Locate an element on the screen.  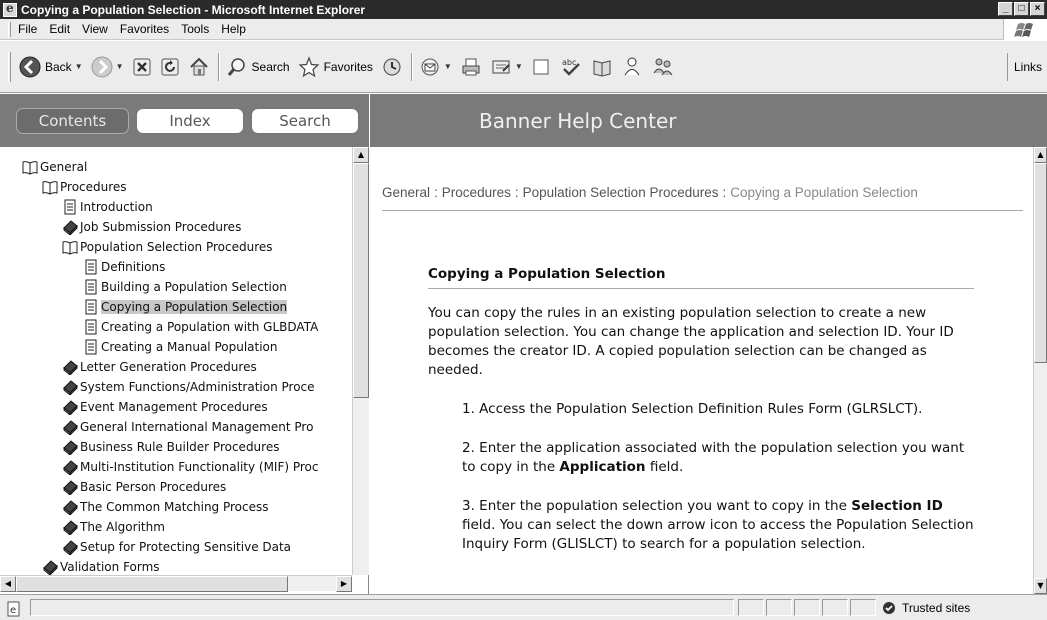
page-title: Banner Help Center is located at coordinates (578, 120).